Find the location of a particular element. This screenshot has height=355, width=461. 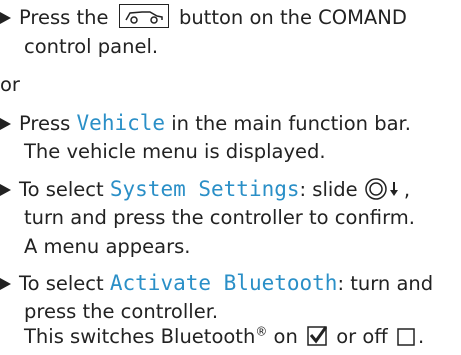

step3-comma: , is located at coordinates (407, 189).